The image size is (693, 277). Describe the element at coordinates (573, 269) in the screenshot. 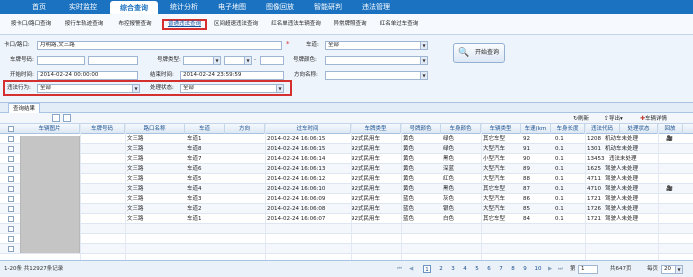

I see `goto-label: 第` at that location.